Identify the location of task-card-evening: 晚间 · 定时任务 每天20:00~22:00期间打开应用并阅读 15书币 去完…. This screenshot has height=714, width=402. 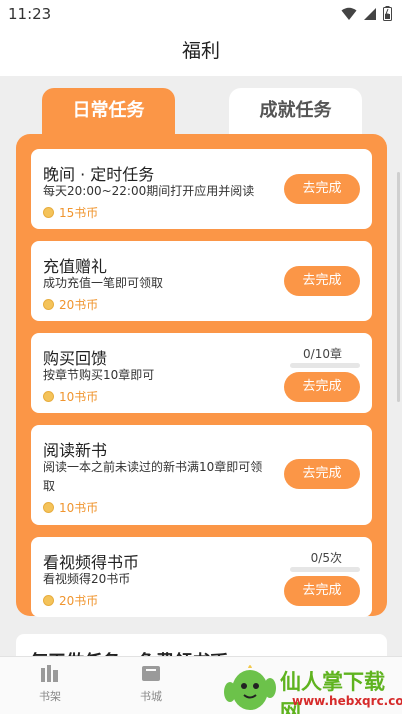
(201, 189).